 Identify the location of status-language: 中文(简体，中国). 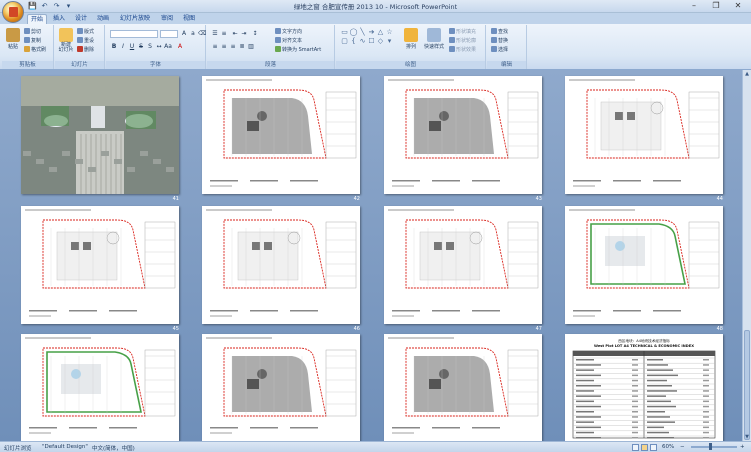
(113, 448).